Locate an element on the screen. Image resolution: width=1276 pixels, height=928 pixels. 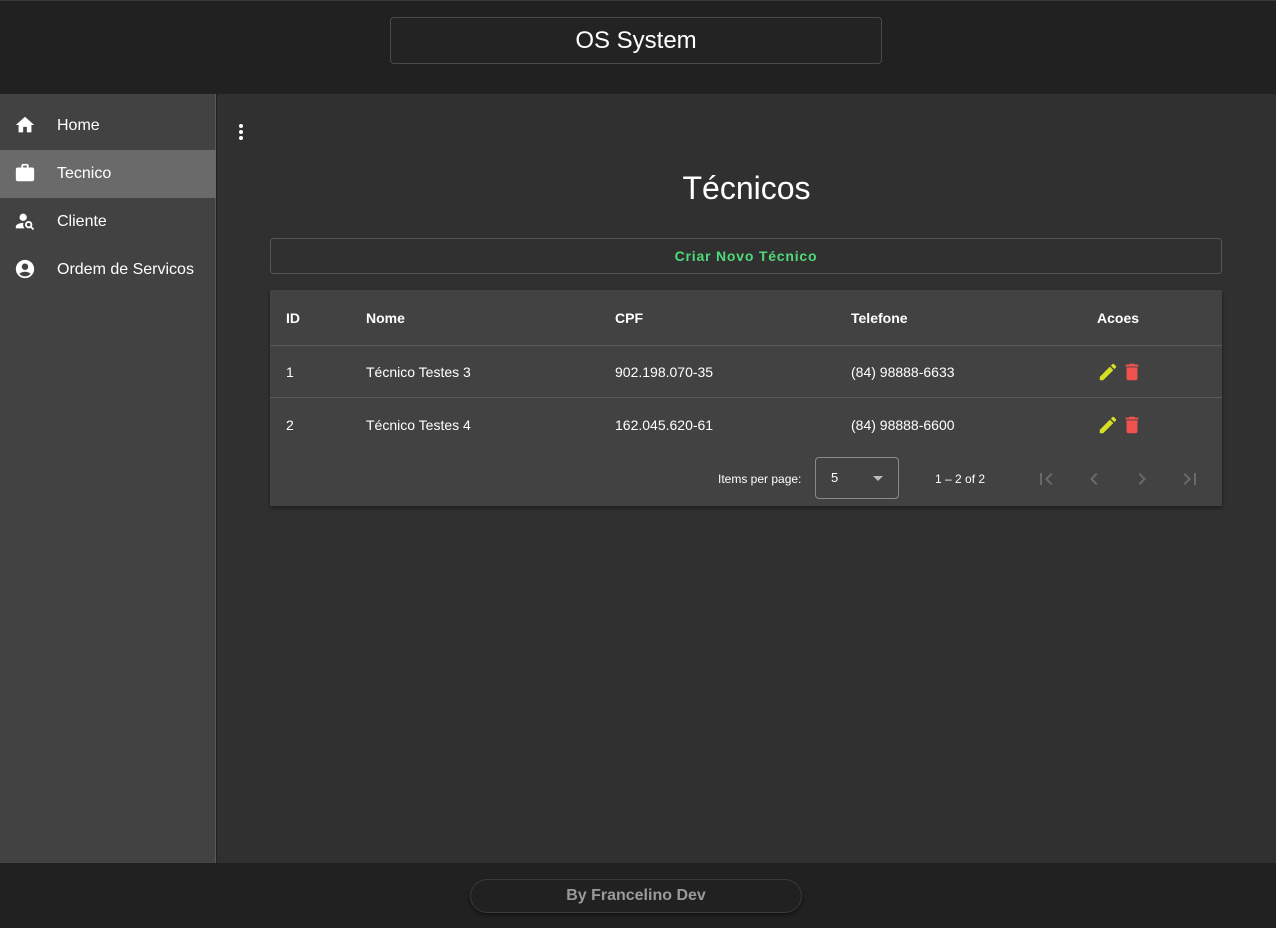
column-header-nome: Nome is located at coordinates (385, 317).